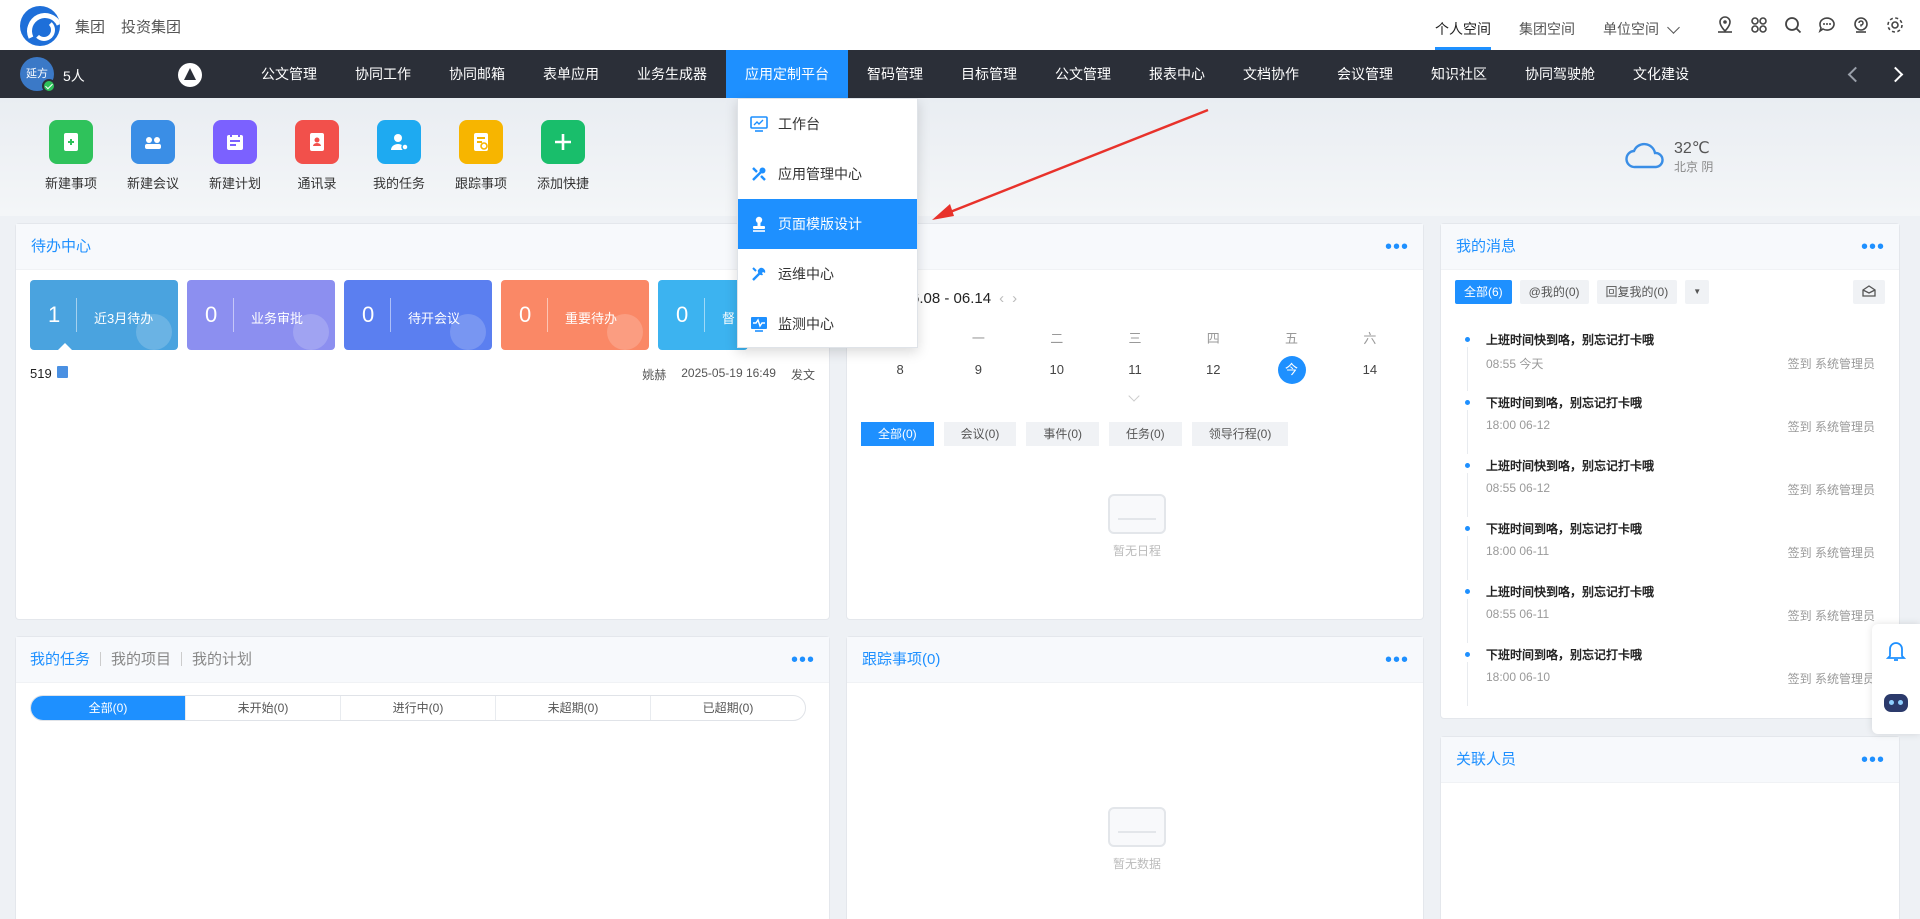 This screenshot has height=919, width=1920. What do you see at coordinates (422, 374) in the screenshot?
I see `todo-row: 519 姚赫 2025-05-19 16:49 发文` at bounding box center [422, 374].